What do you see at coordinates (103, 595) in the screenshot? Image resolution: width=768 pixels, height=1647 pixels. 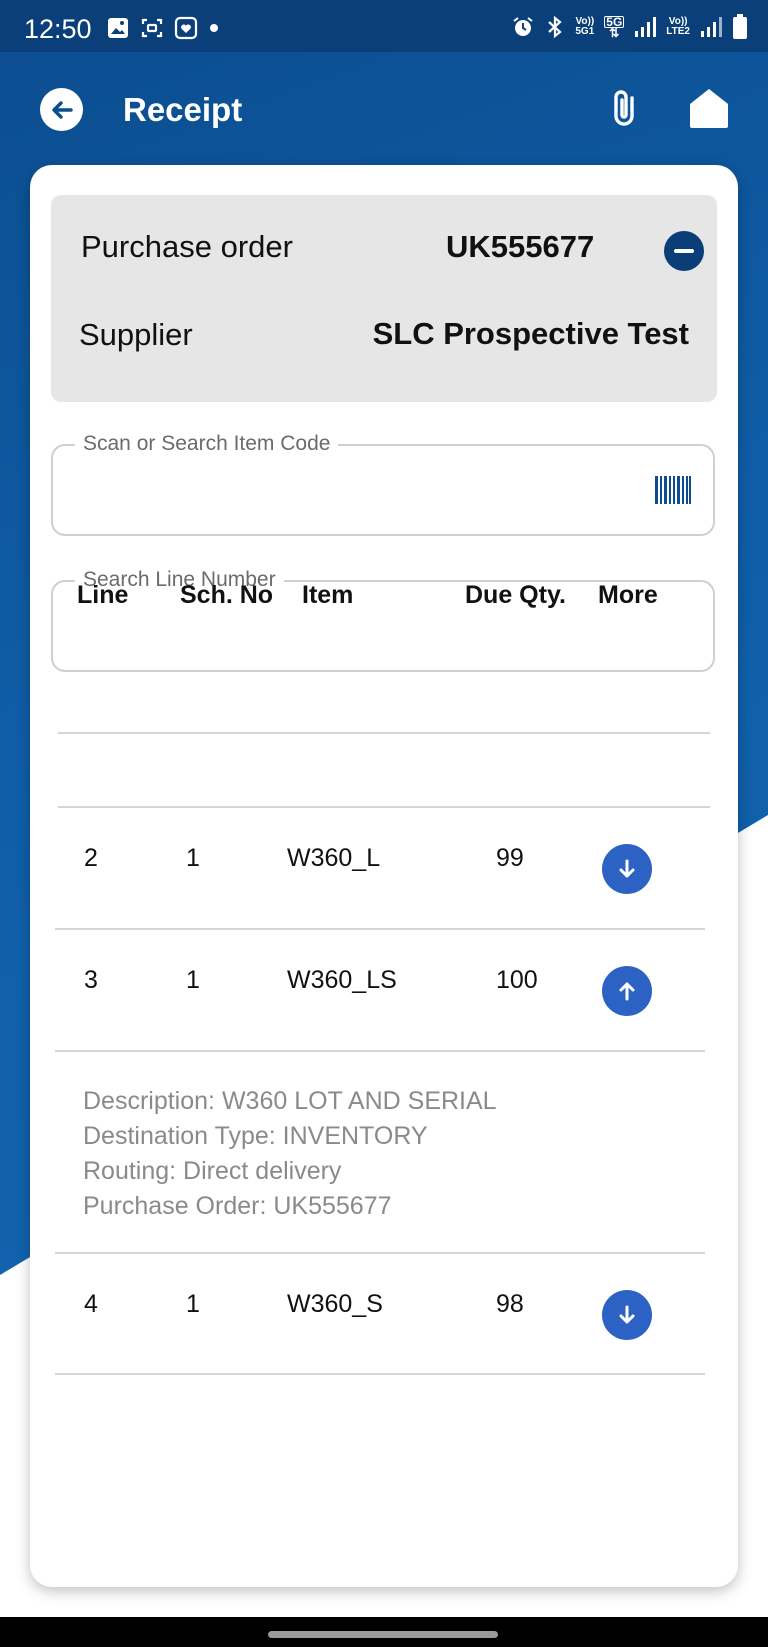 I see `header-line: Line` at bounding box center [103, 595].